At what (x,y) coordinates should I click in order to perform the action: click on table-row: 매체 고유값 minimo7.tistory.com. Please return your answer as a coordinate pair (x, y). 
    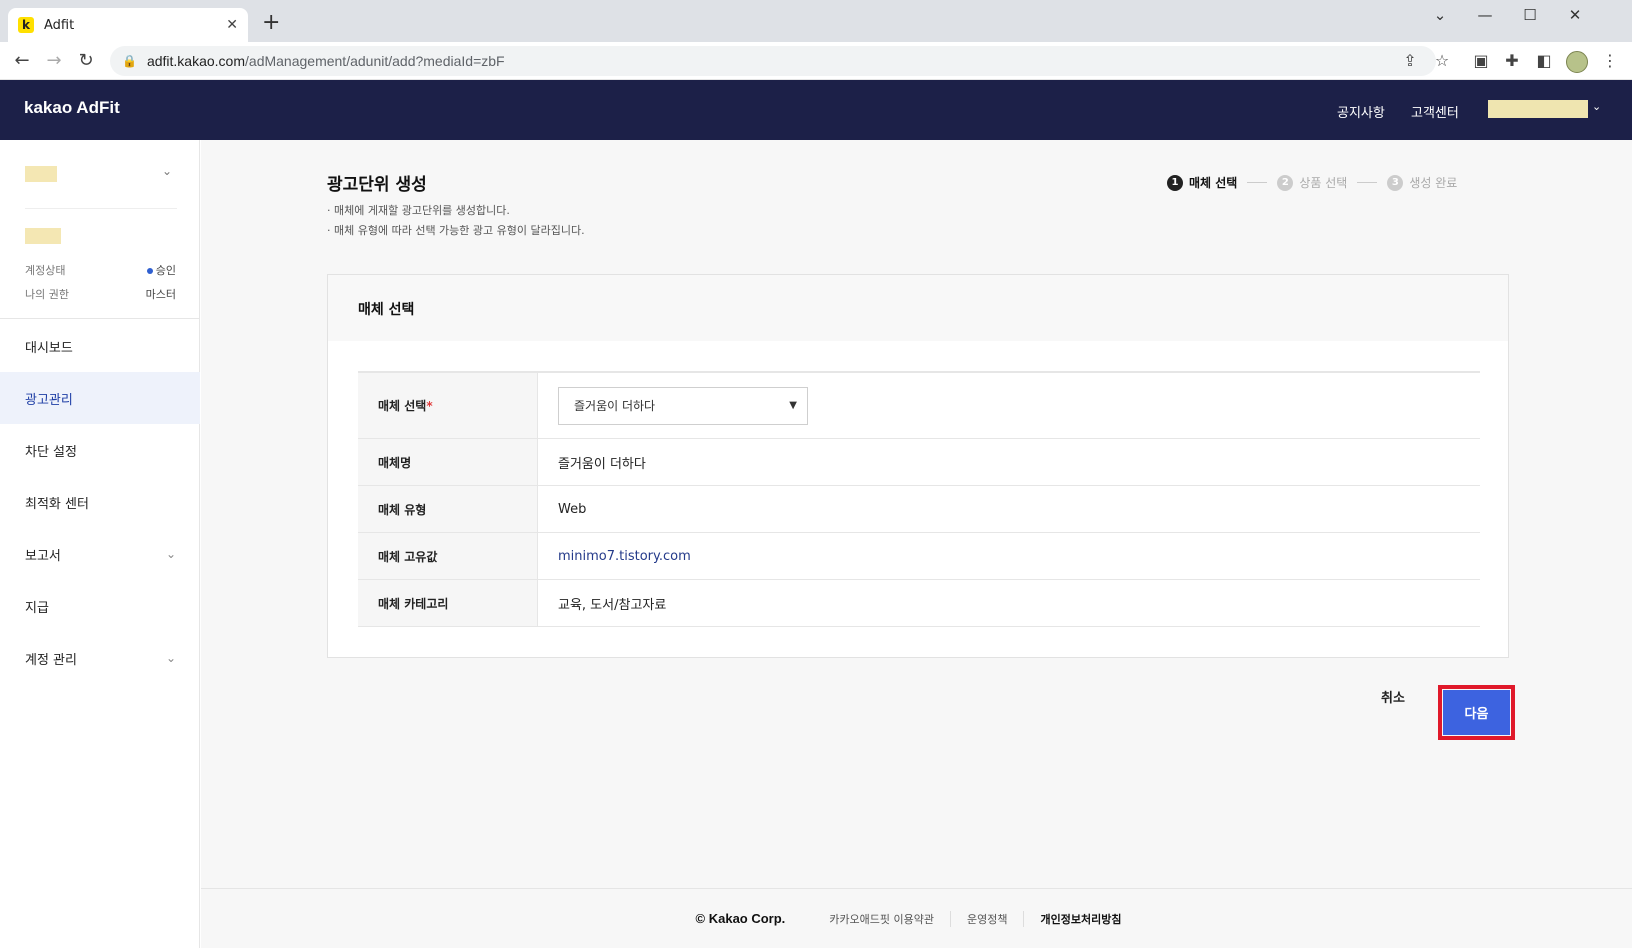
    Looking at the image, I should click on (919, 556).